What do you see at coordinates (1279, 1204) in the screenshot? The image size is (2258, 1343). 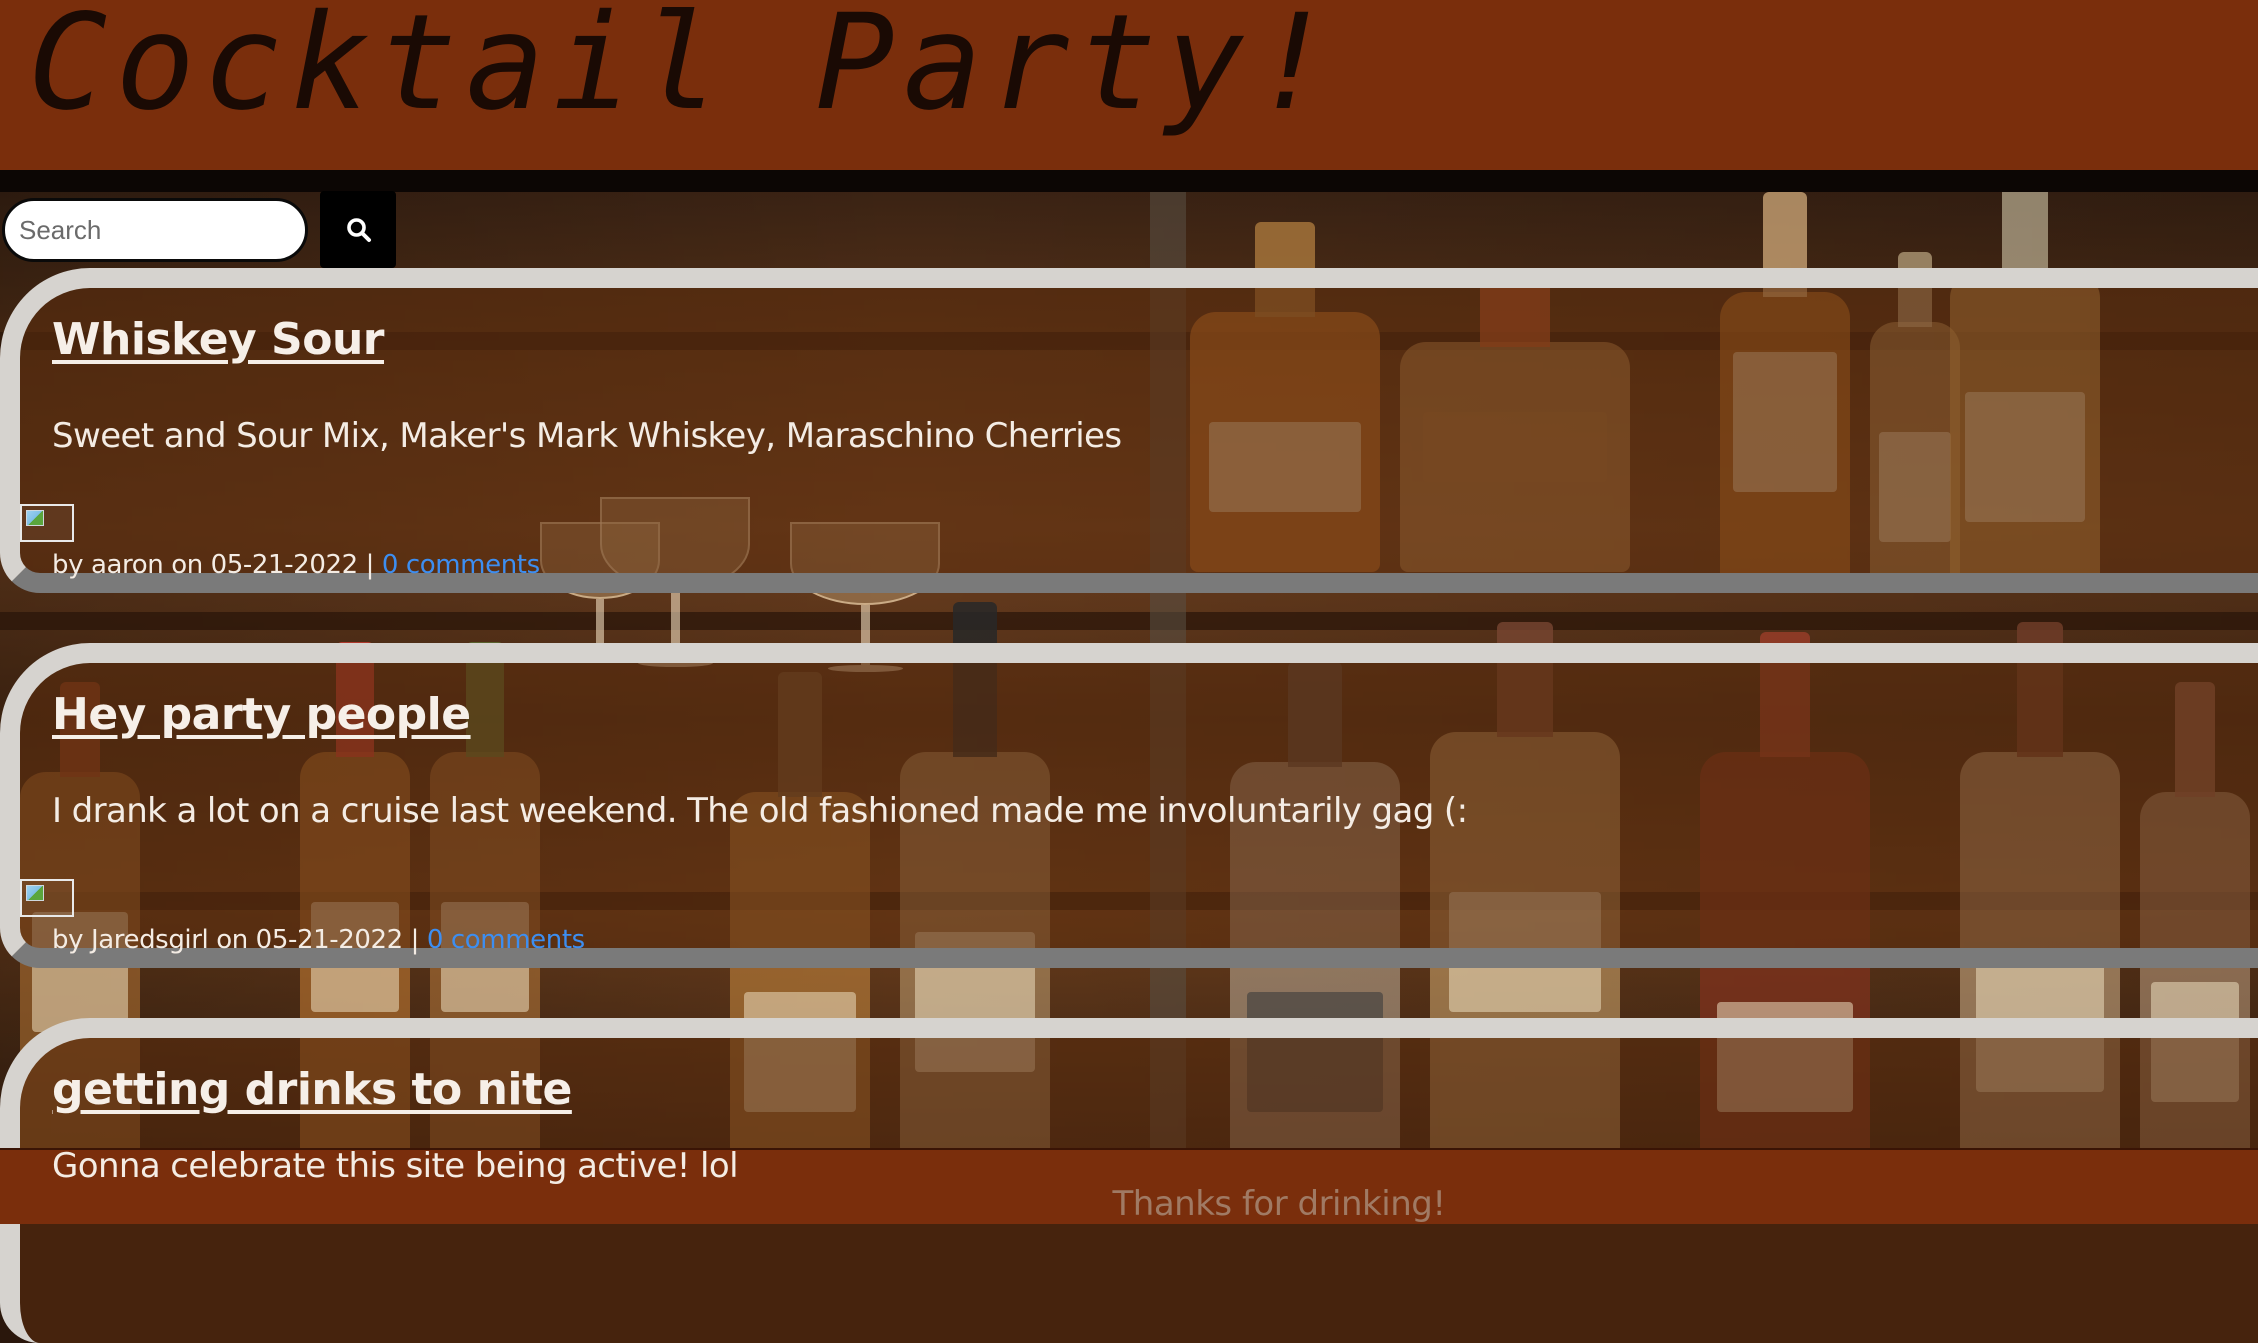 I see `footer-text: Thanks for drinking!` at bounding box center [1279, 1204].